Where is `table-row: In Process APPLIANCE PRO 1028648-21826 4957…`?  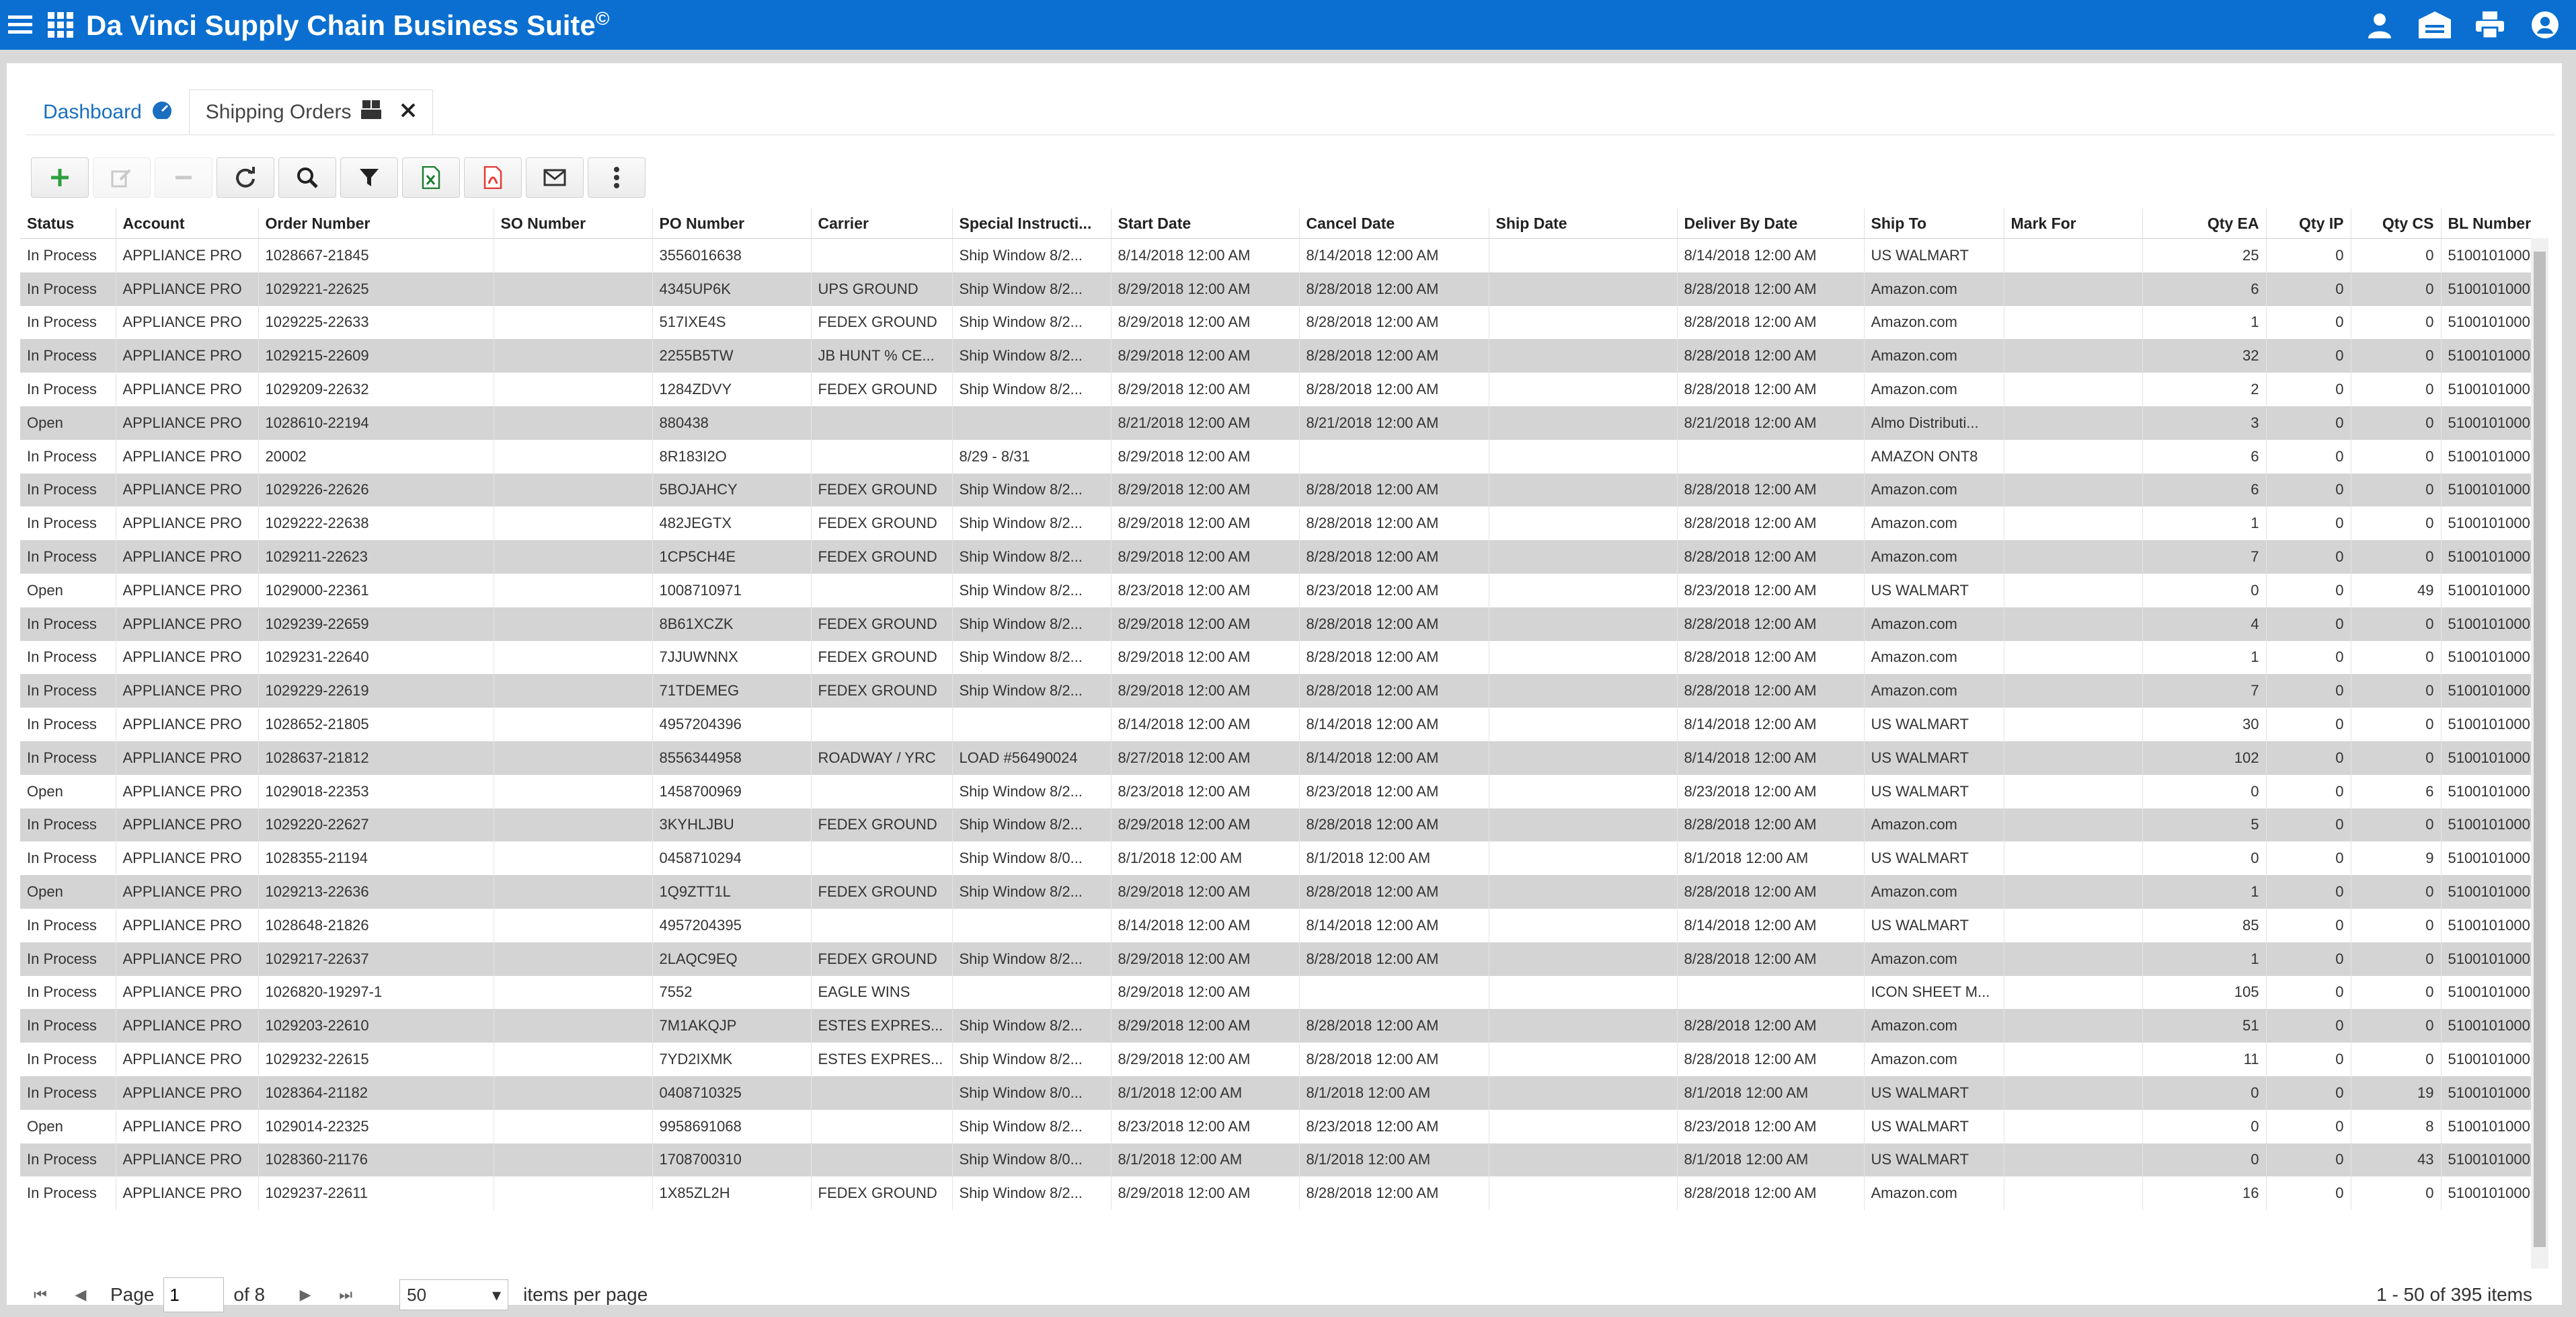 table-row: In Process APPLIANCE PRO 1028648-21826 4957… is located at coordinates (1284, 925).